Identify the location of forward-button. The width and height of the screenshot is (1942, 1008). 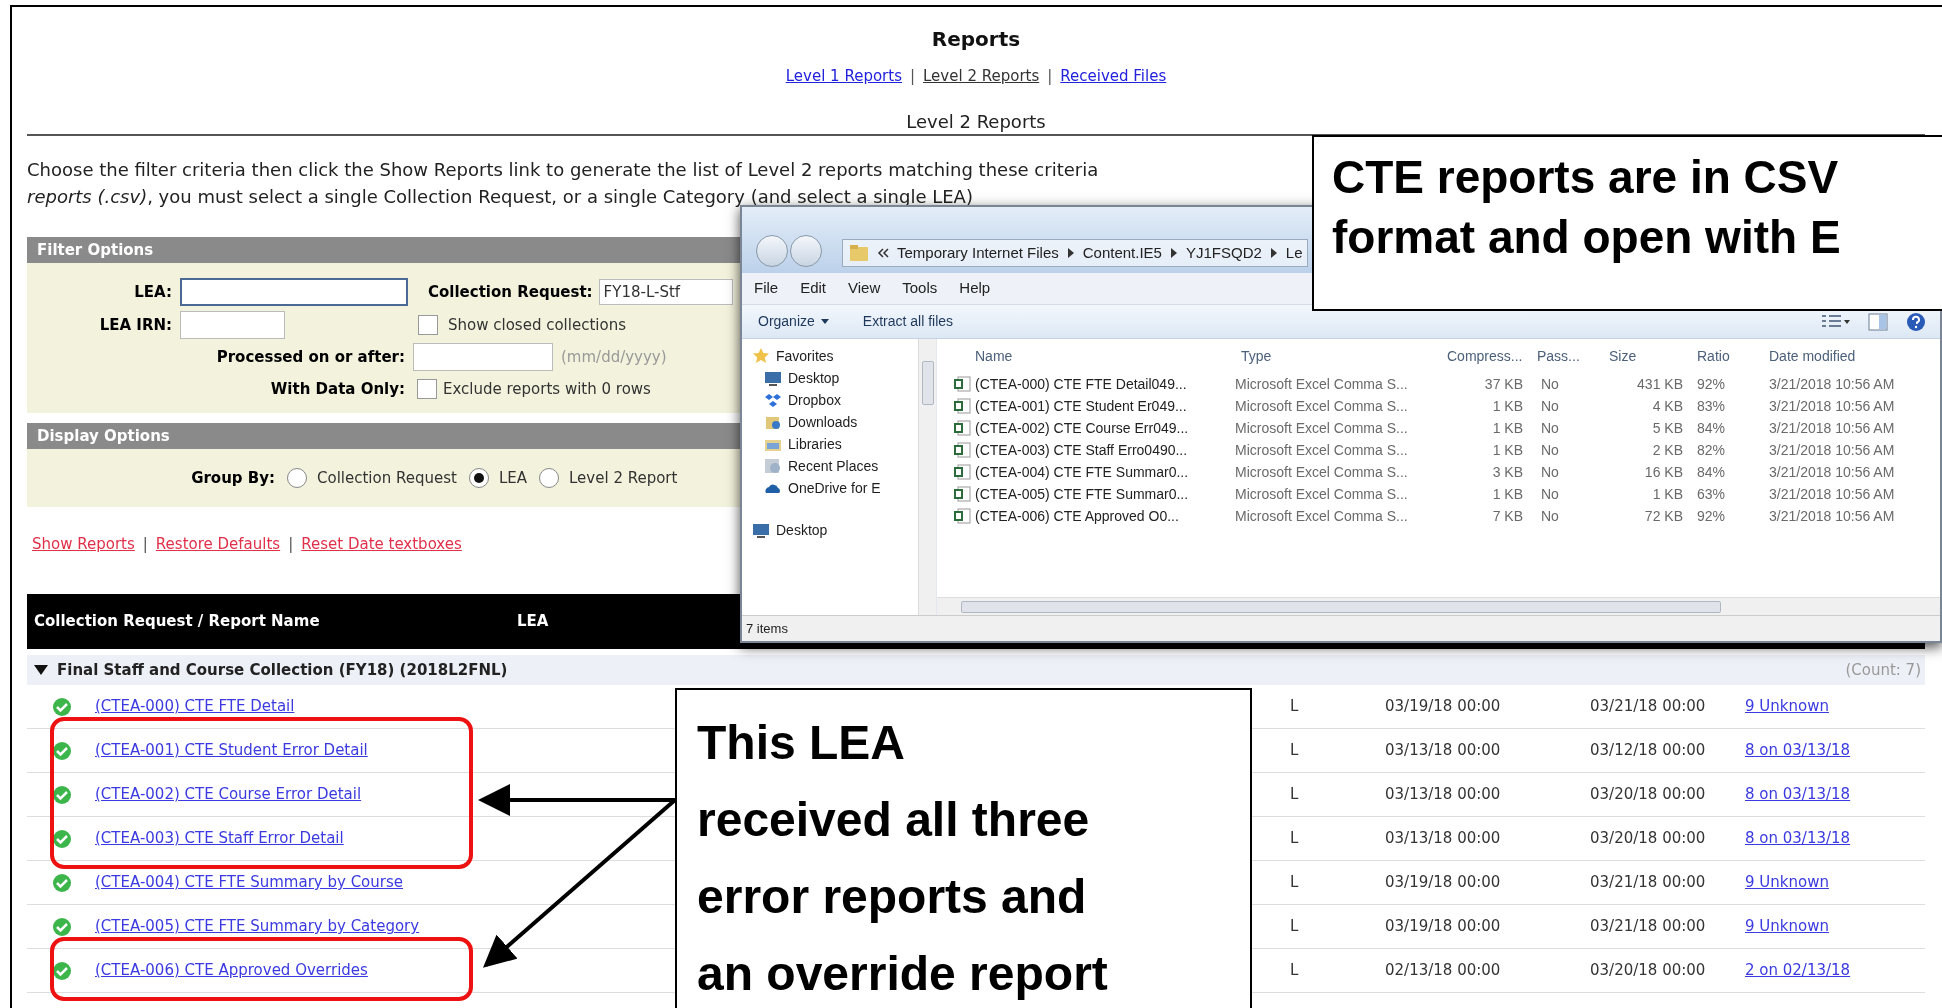
(806, 251).